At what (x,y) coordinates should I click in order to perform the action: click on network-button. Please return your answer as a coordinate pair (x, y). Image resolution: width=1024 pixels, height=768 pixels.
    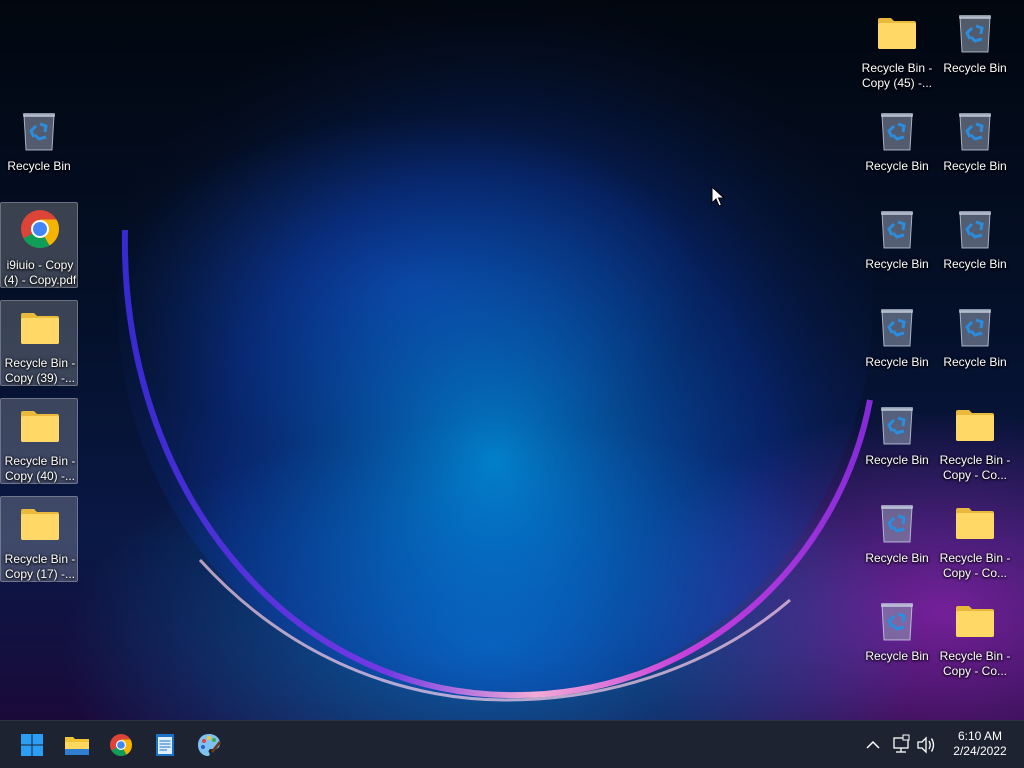
    Looking at the image, I should click on (901, 745).